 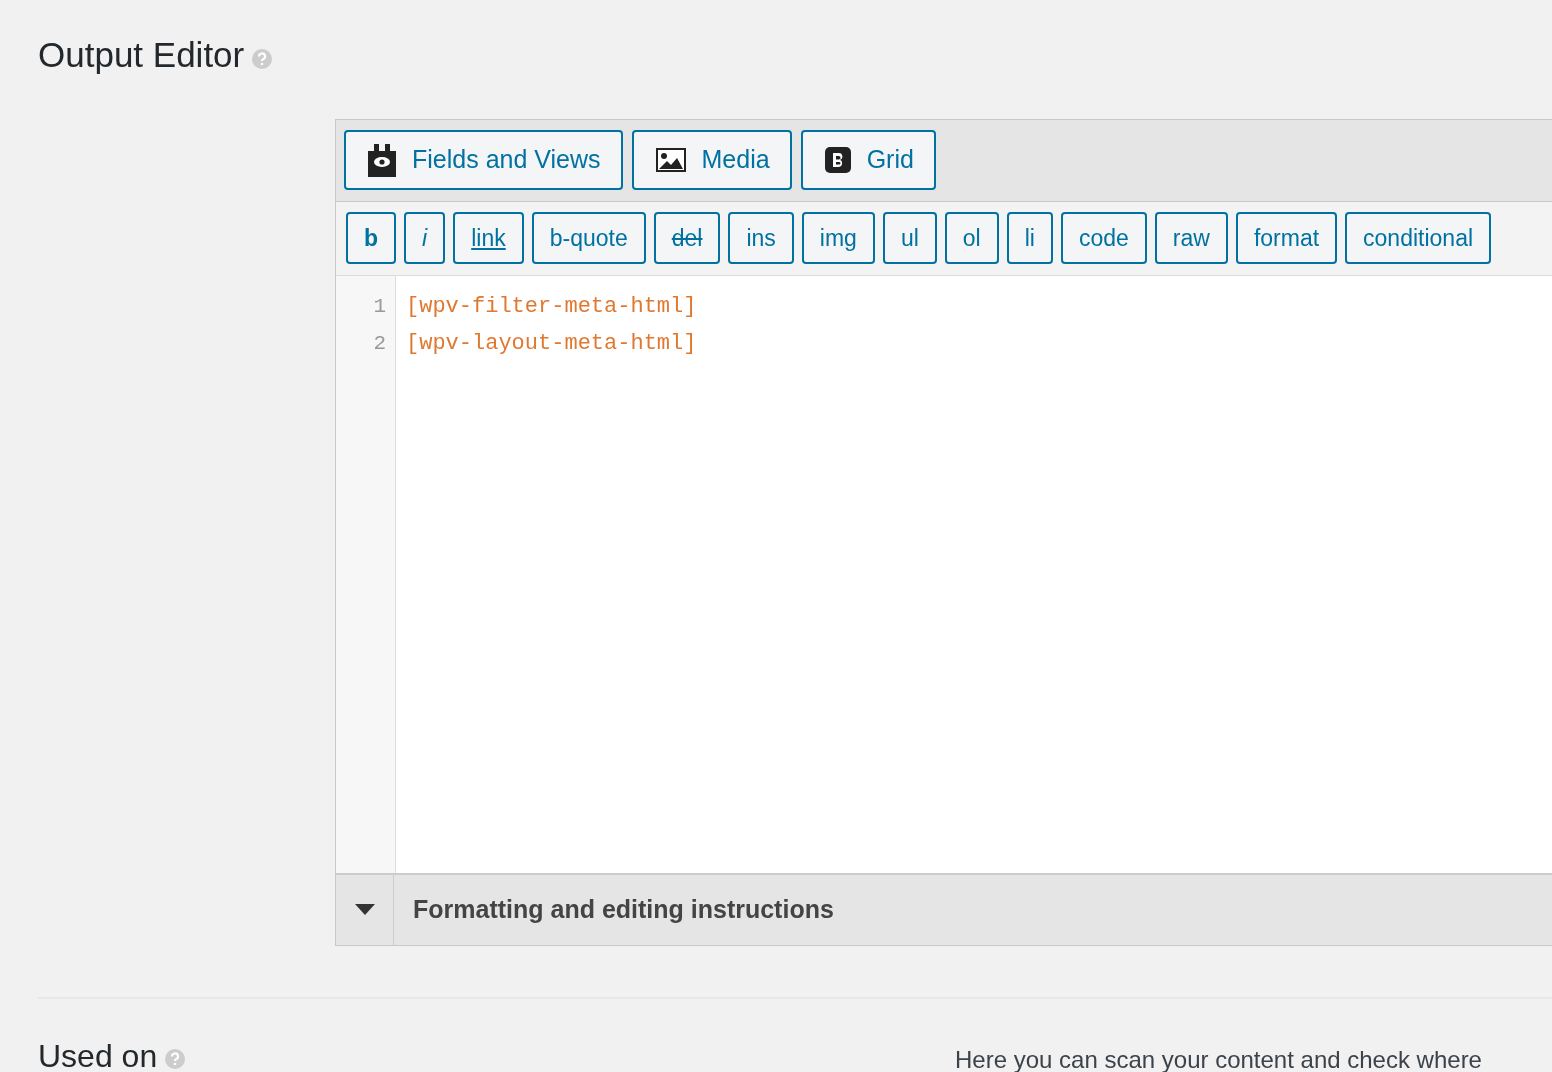 I want to click on quicktag-button: b-quote, so click(x=588, y=238).